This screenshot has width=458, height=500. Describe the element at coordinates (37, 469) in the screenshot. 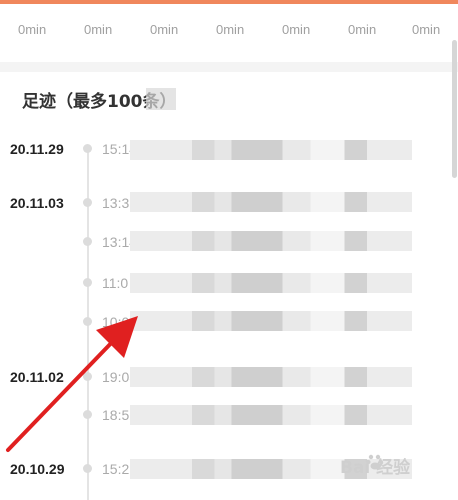

I see `date-label: 20.10.29` at that location.